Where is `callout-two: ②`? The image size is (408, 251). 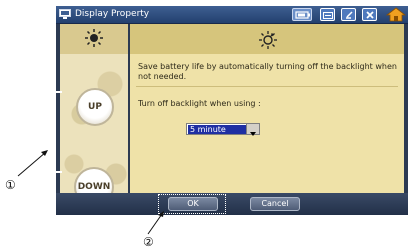 callout-two: ② is located at coordinates (148, 242).